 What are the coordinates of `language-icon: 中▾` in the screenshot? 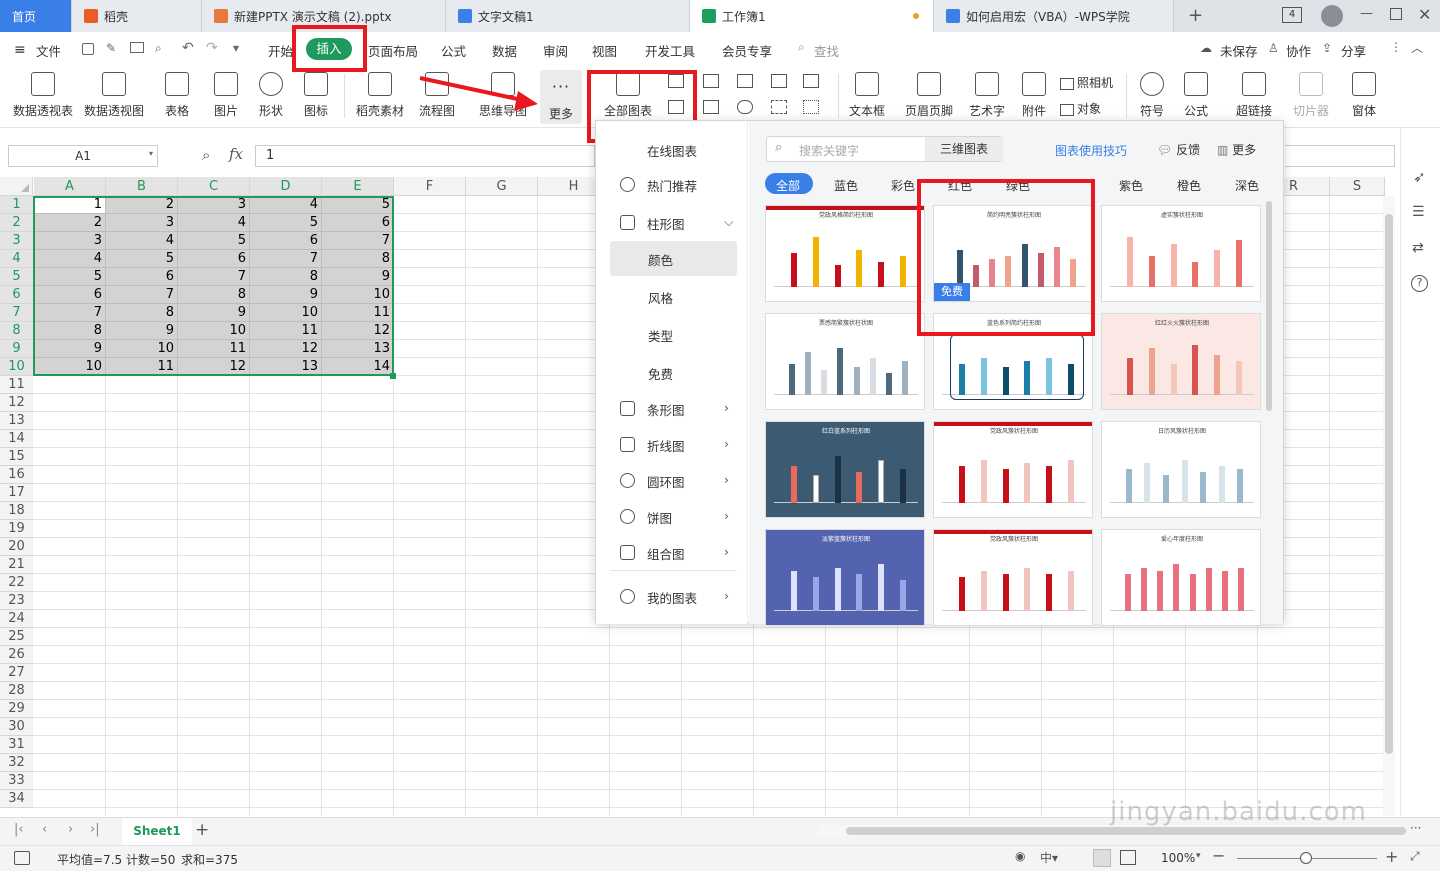 It's located at (1049, 857).